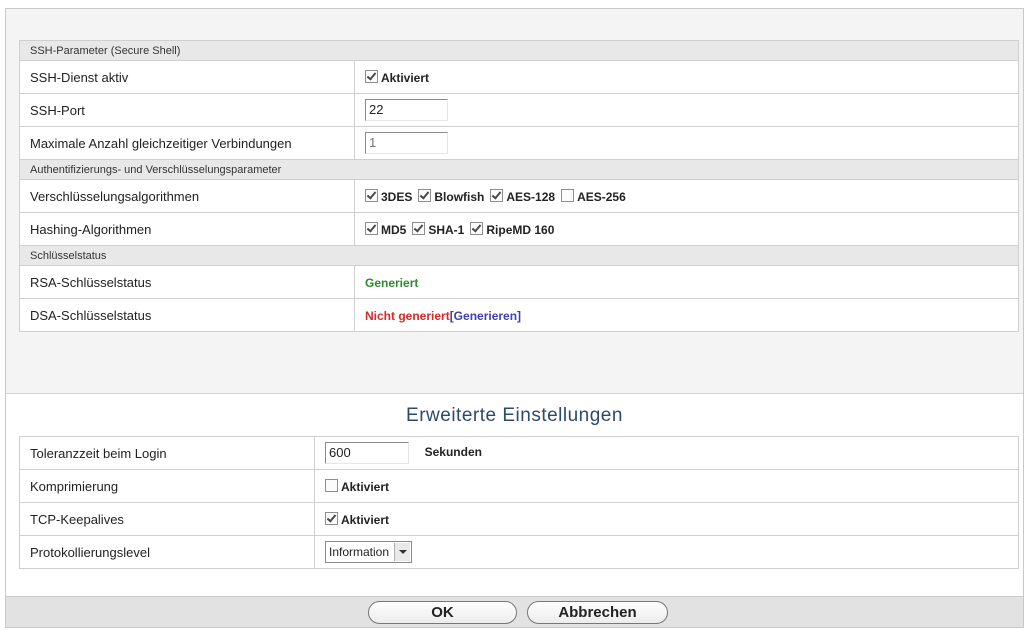  Describe the element at coordinates (365, 486) in the screenshot. I see `compression-checkbox-label: Aktiviert` at that location.